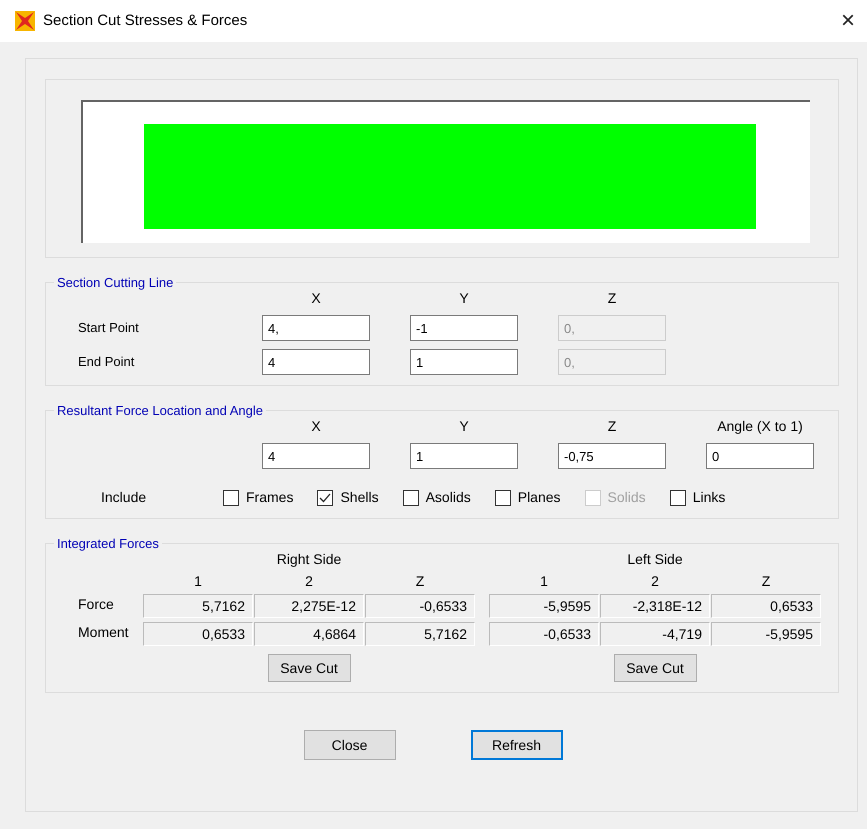 Image resolution: width=867 pixels, height=829 pixels. I want to click on row-label: Force, so click(96, 604).